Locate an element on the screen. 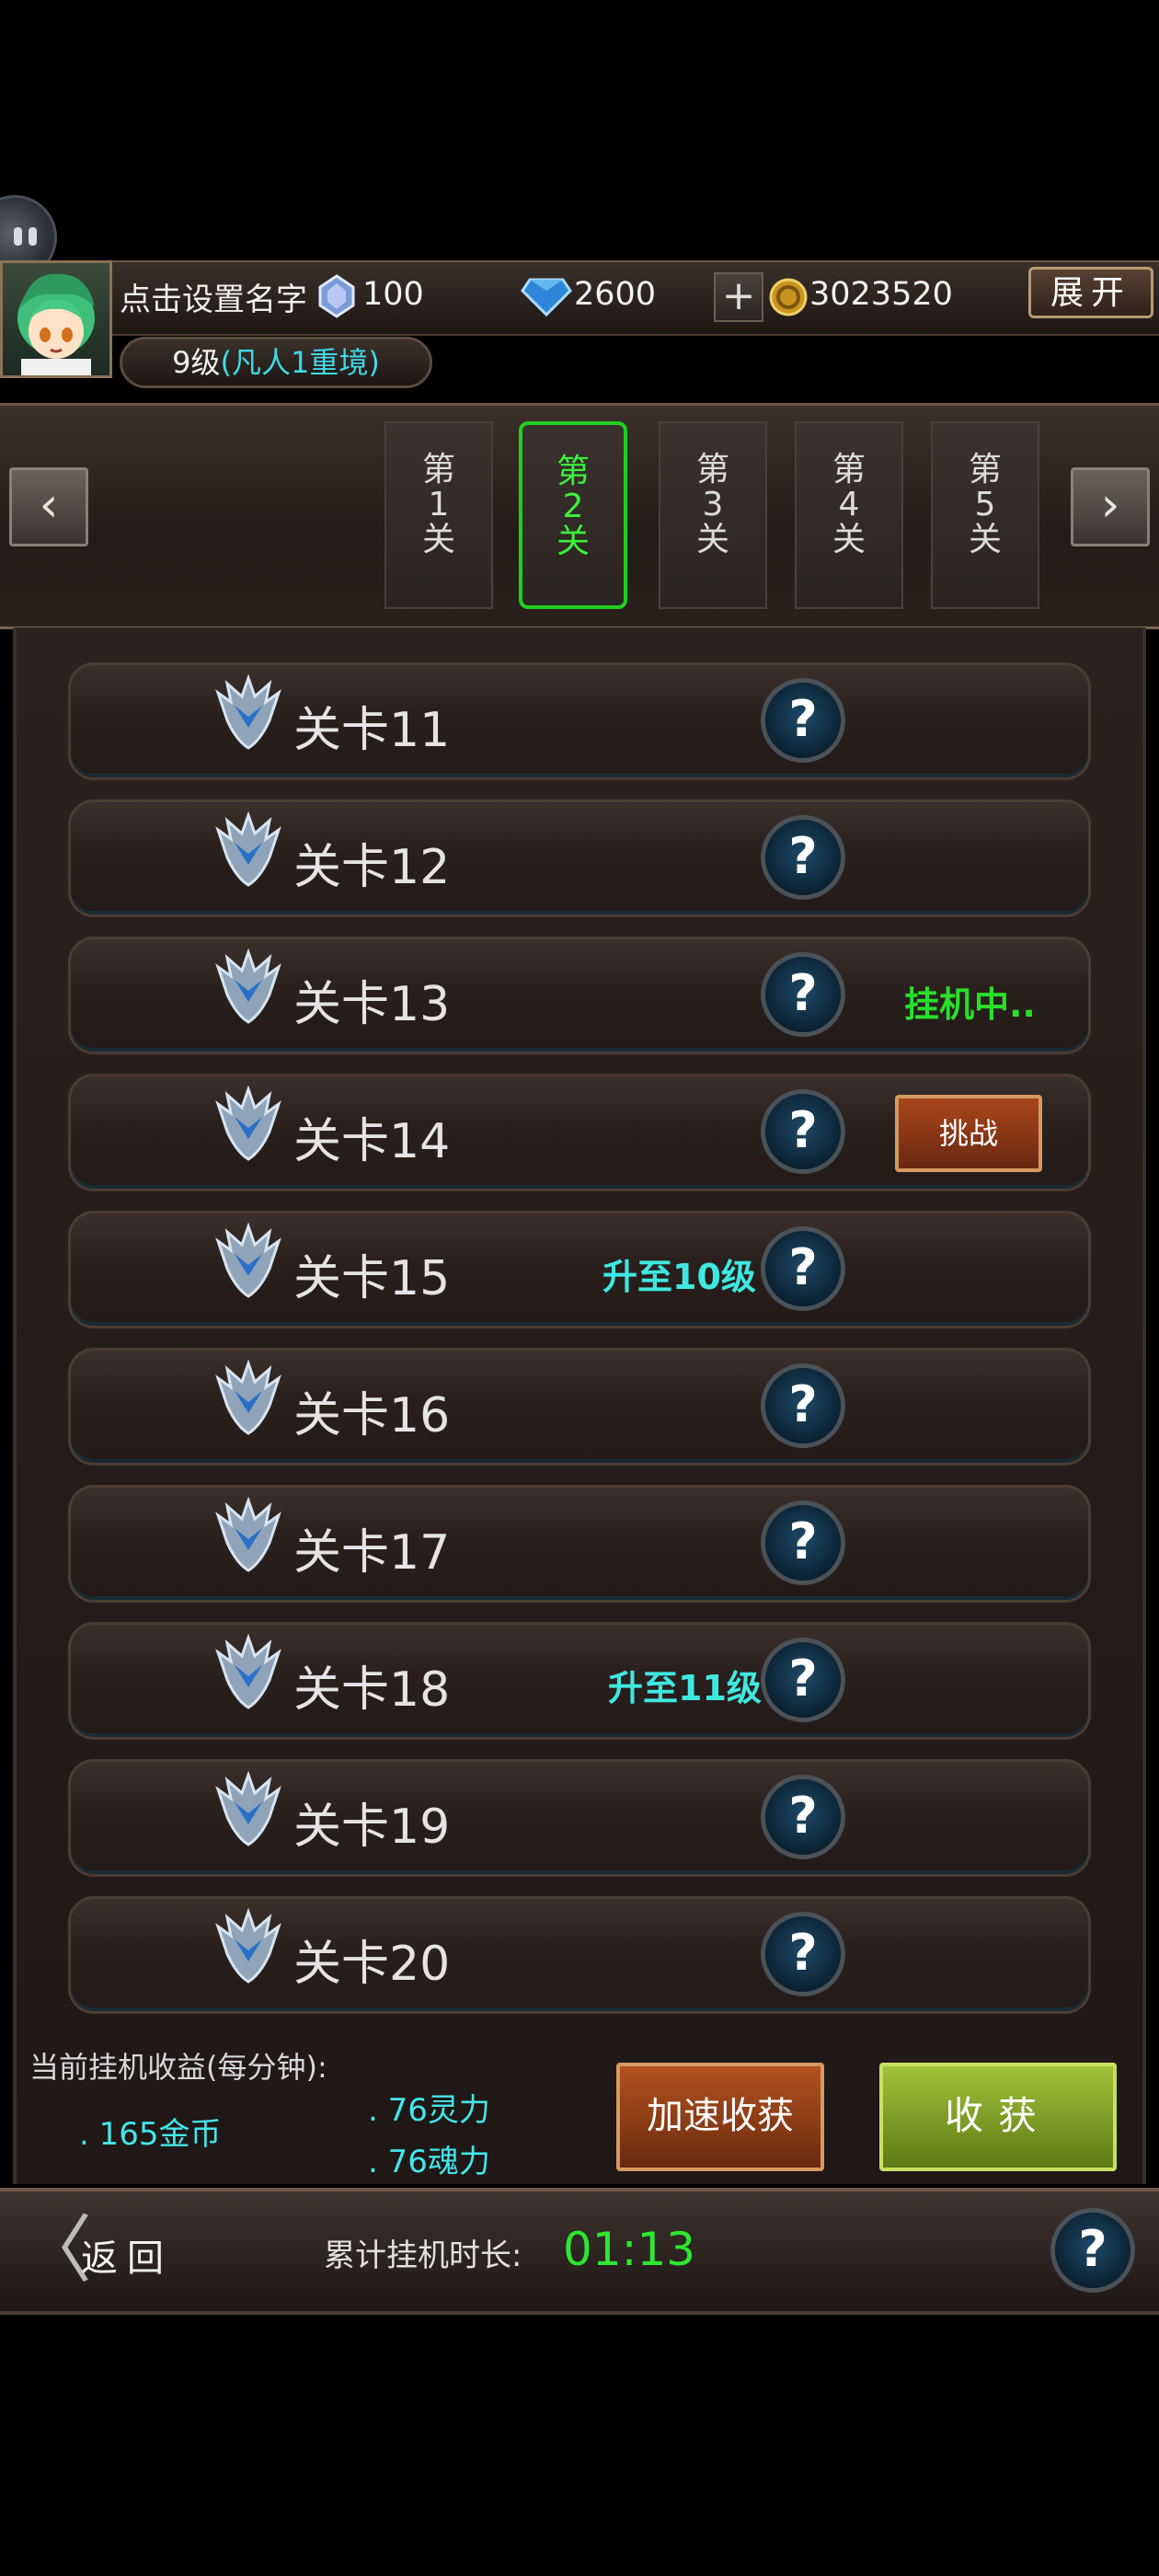  idle-time-label: 累计挂机时长: is located at coordinates (423, 2255).